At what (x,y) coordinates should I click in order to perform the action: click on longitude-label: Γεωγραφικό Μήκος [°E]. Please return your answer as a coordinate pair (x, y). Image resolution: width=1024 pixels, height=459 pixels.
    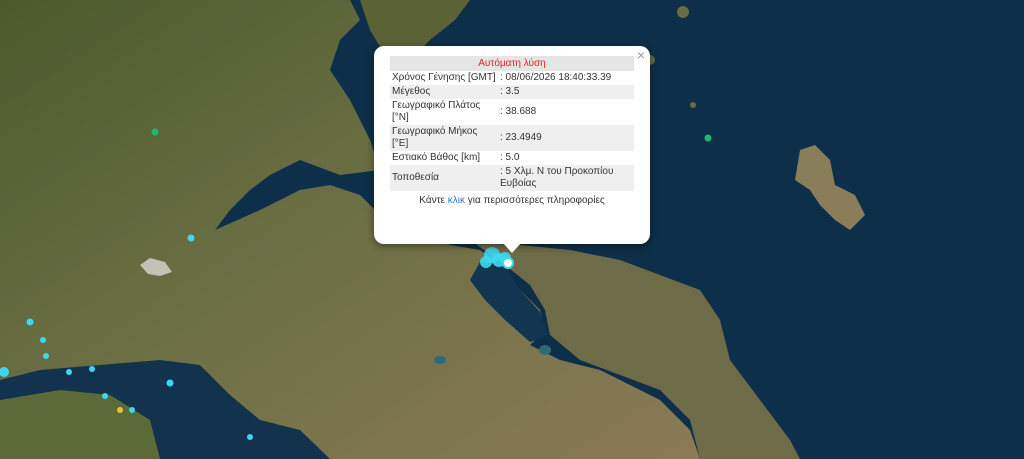
    Looking at the image, I should click on (444, 138).